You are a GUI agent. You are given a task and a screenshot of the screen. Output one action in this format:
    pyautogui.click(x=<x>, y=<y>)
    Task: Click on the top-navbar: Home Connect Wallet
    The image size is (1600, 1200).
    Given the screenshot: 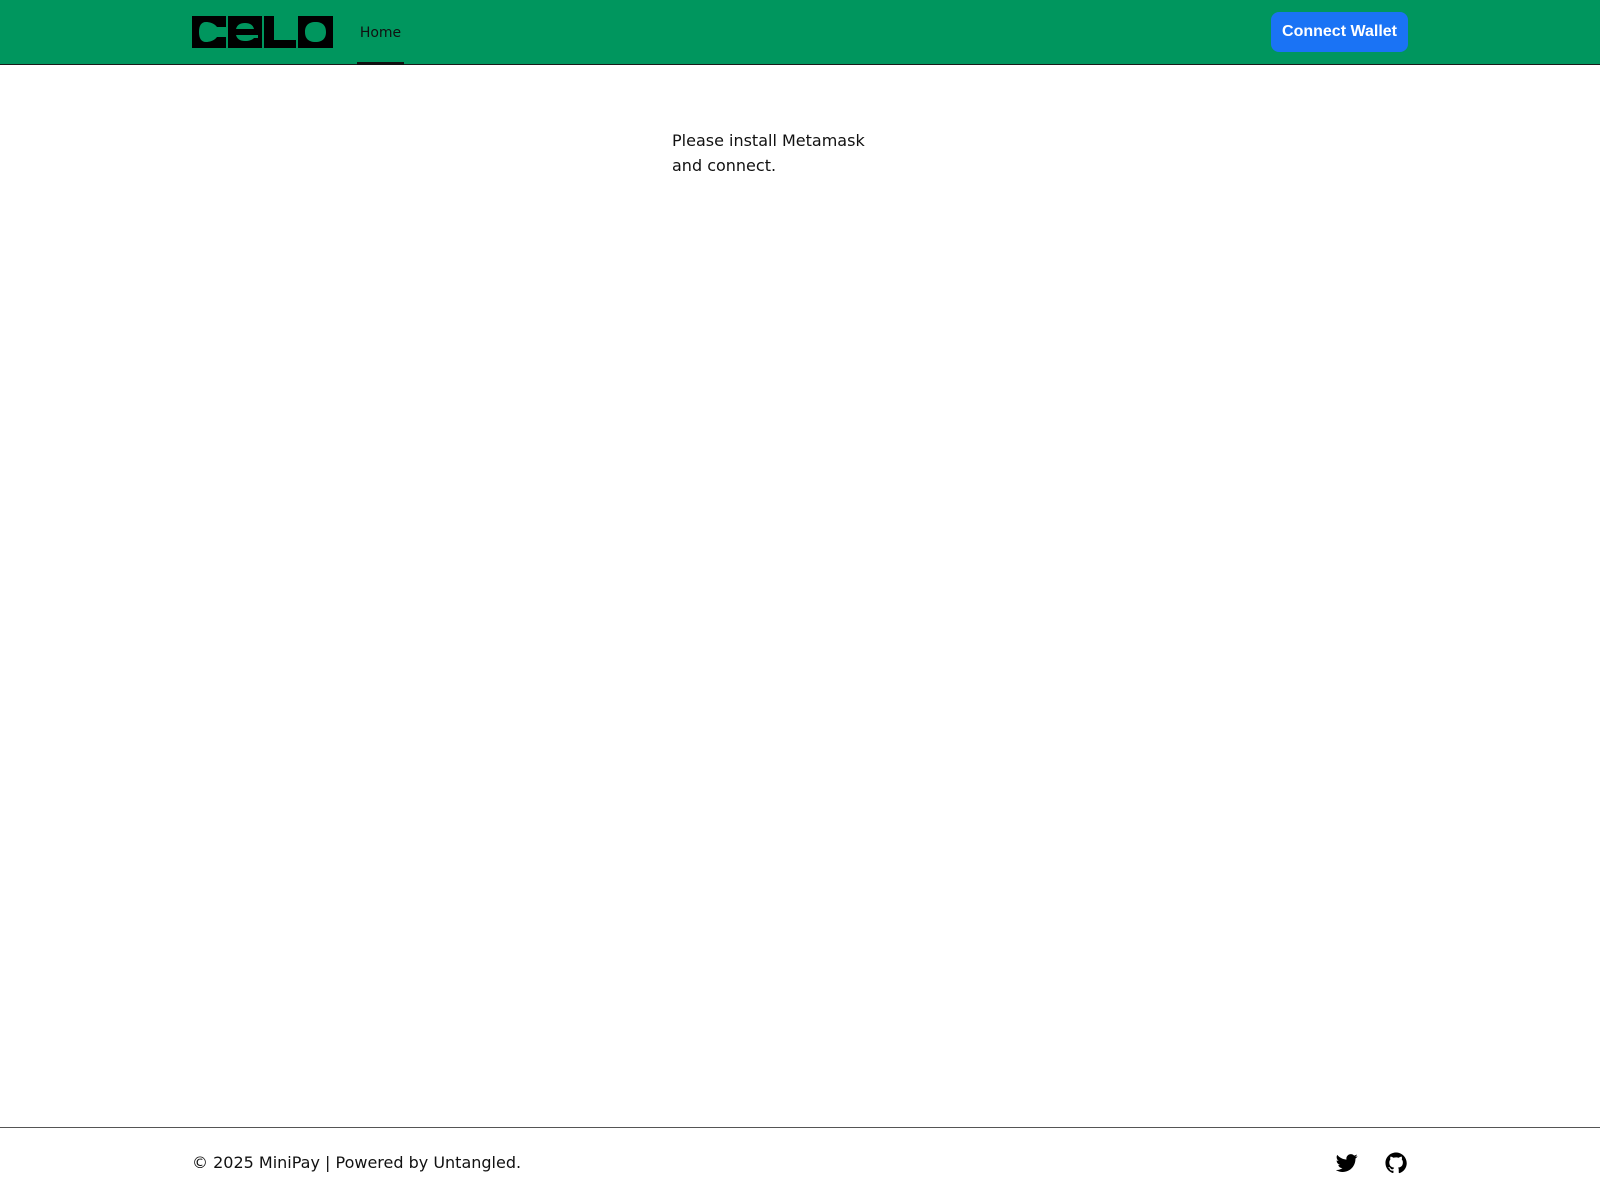 What is the action you would take?
    pyautogui.click(x=800, y=32)
    